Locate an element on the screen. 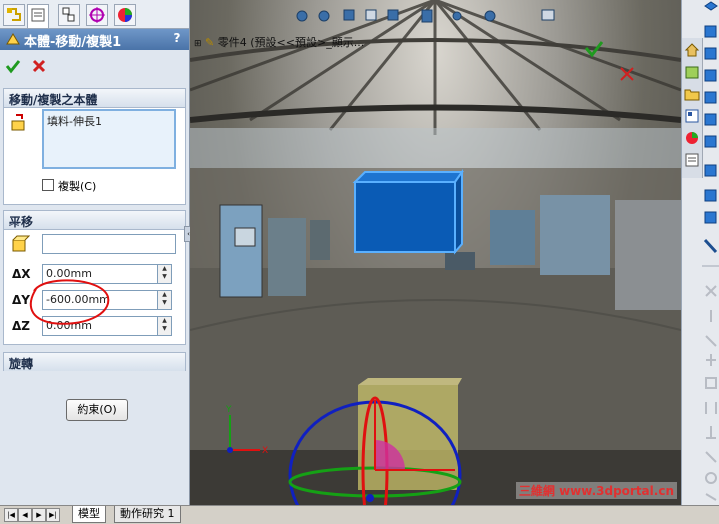 This screenshot has height=524, width=719. task-pane is located at coordinates (700, 252).